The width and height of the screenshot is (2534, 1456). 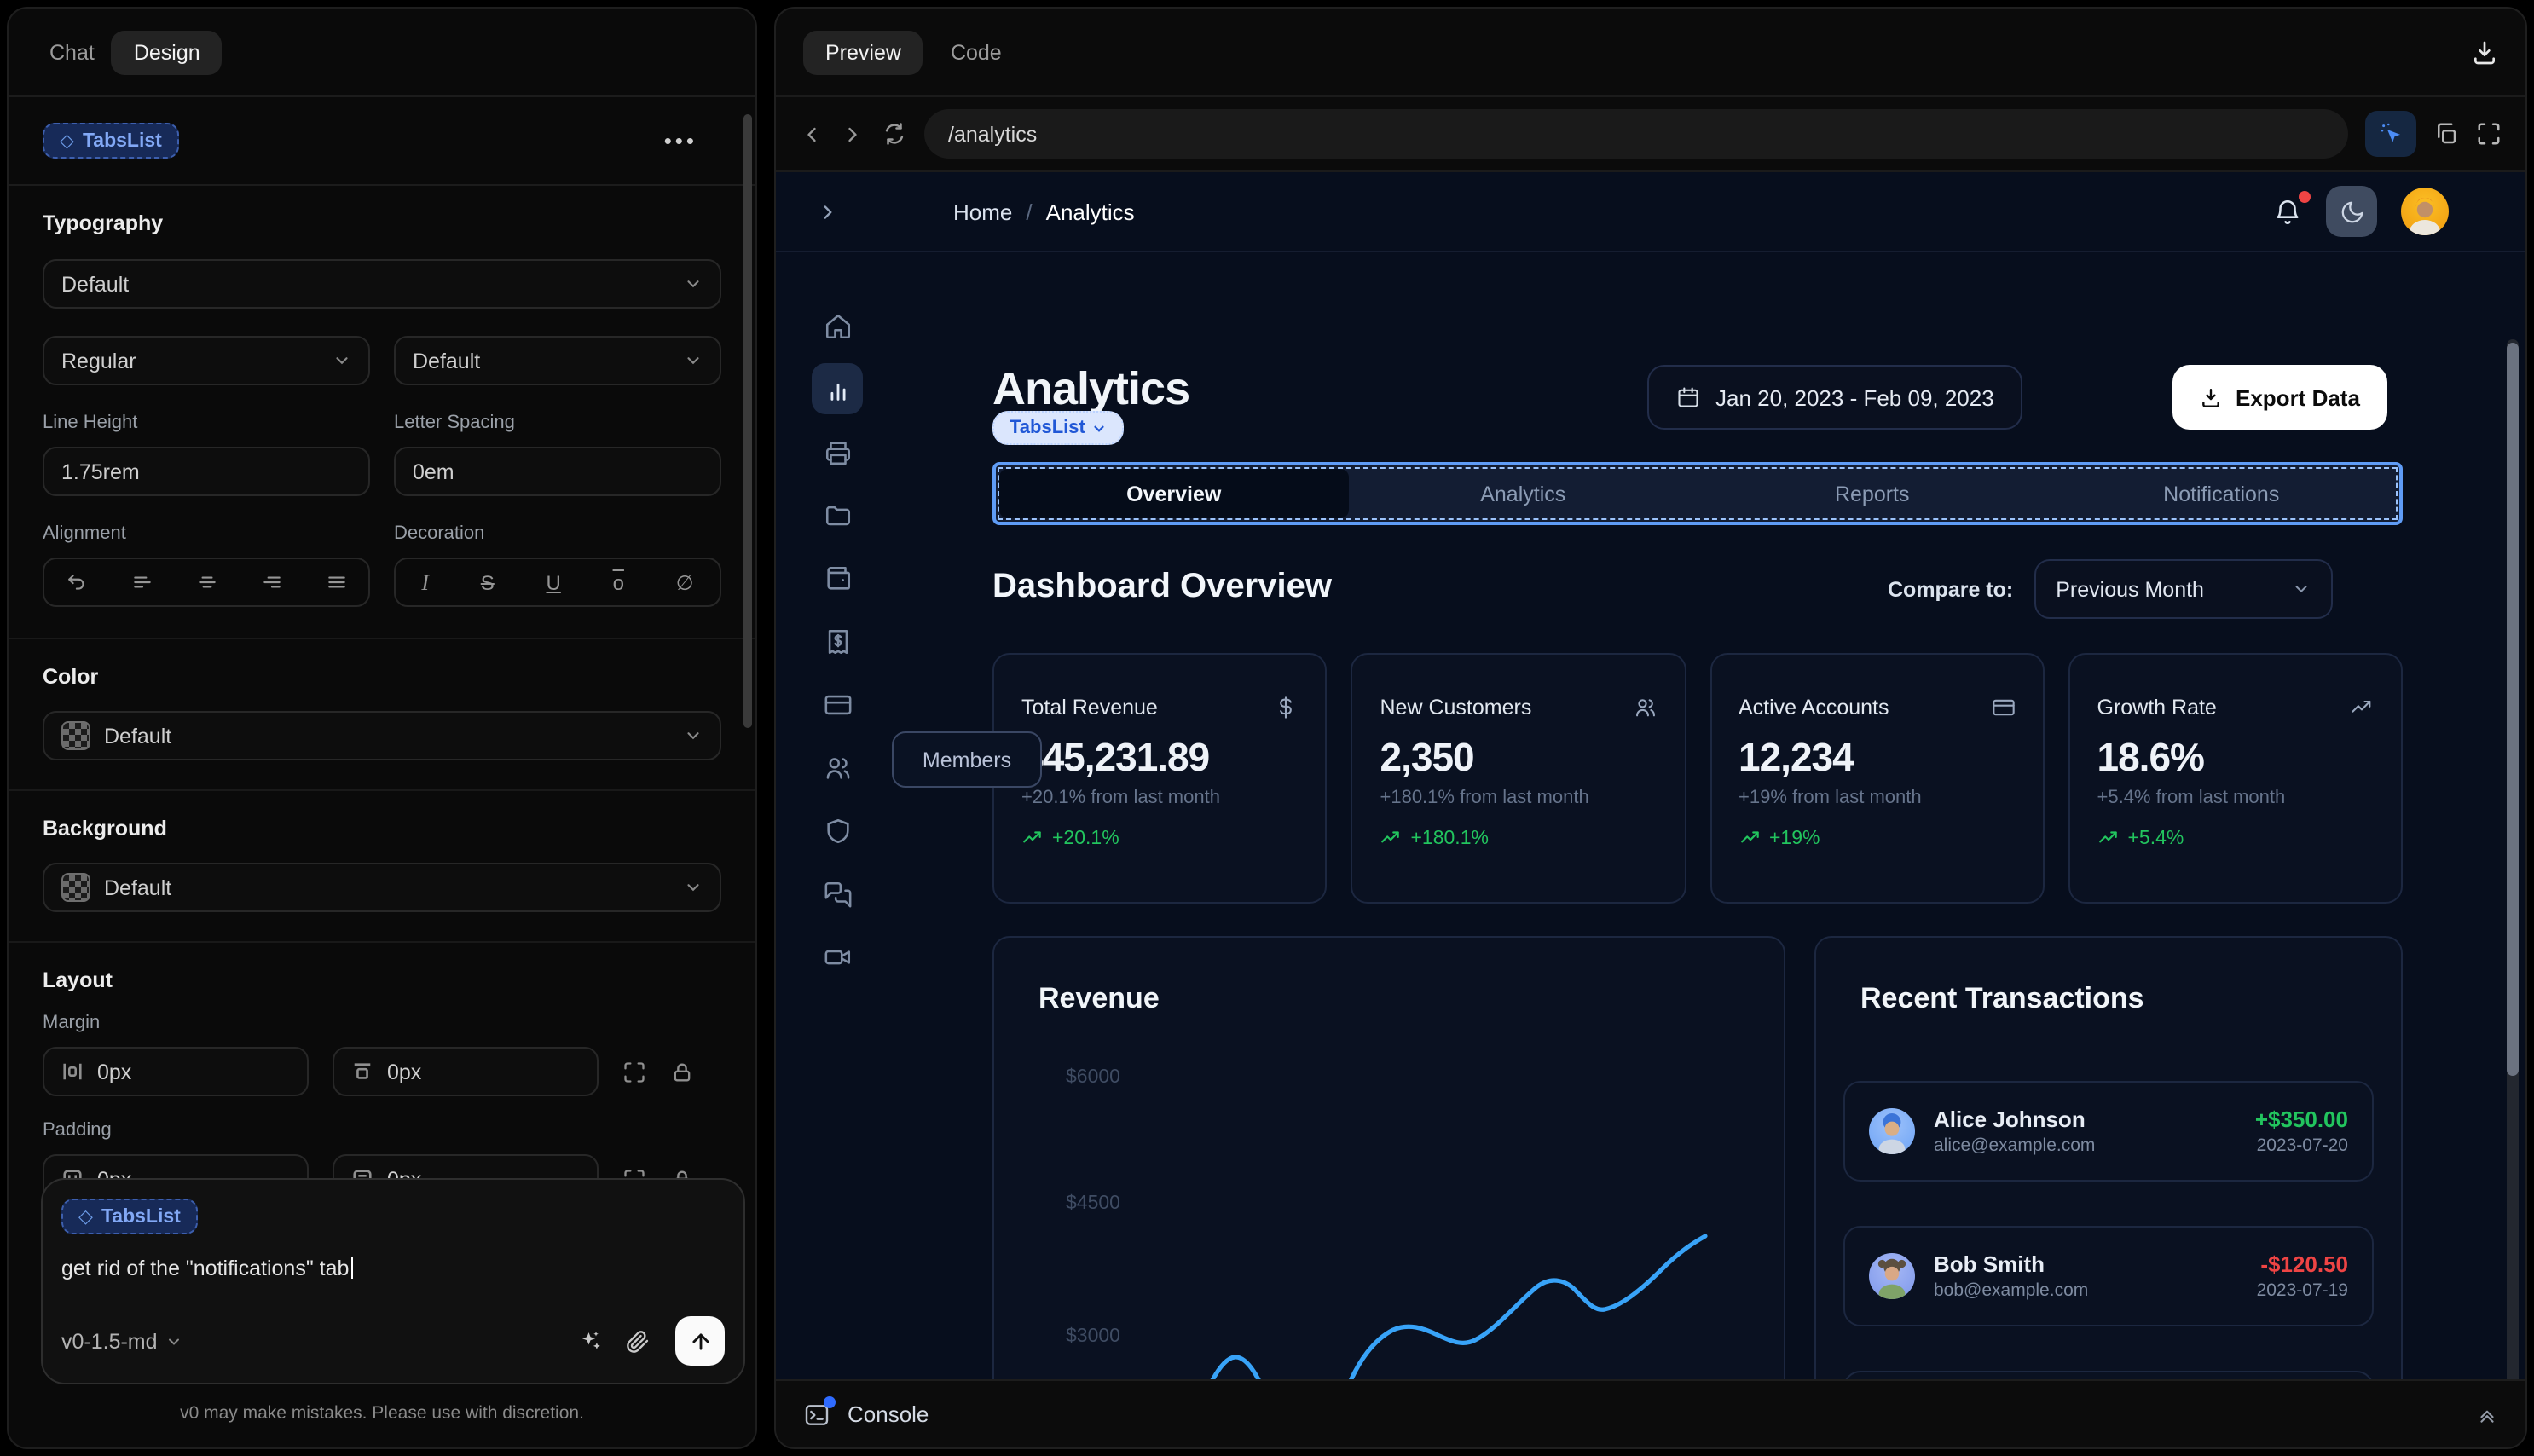 What do you see at coordinates (1650, 1413) in the screenshot?
I see `console-bar: Console` at bounding box center [1650, 1413].